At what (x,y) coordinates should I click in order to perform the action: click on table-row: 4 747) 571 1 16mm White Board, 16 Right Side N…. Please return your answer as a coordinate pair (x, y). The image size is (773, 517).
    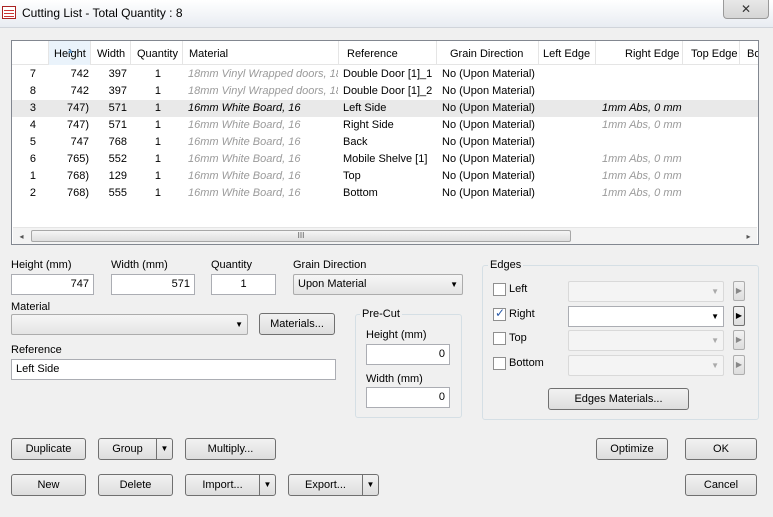
    Looking at the image, I should click on (385, 125).